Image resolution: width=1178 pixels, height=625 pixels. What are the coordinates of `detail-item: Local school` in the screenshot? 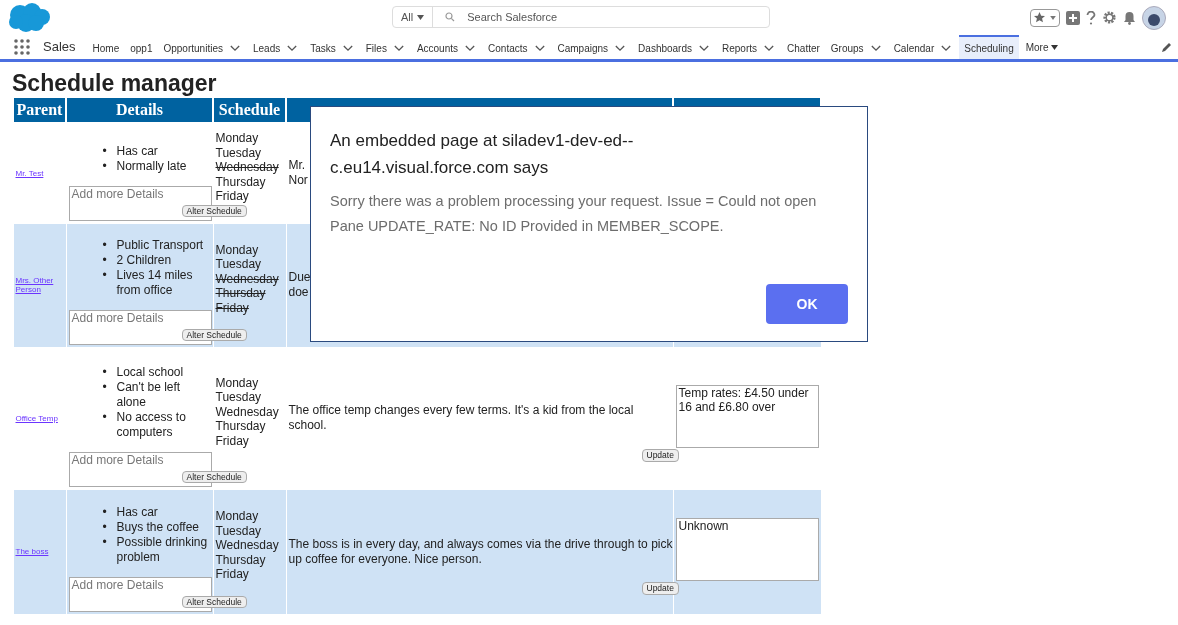 It's located at (150, 372).